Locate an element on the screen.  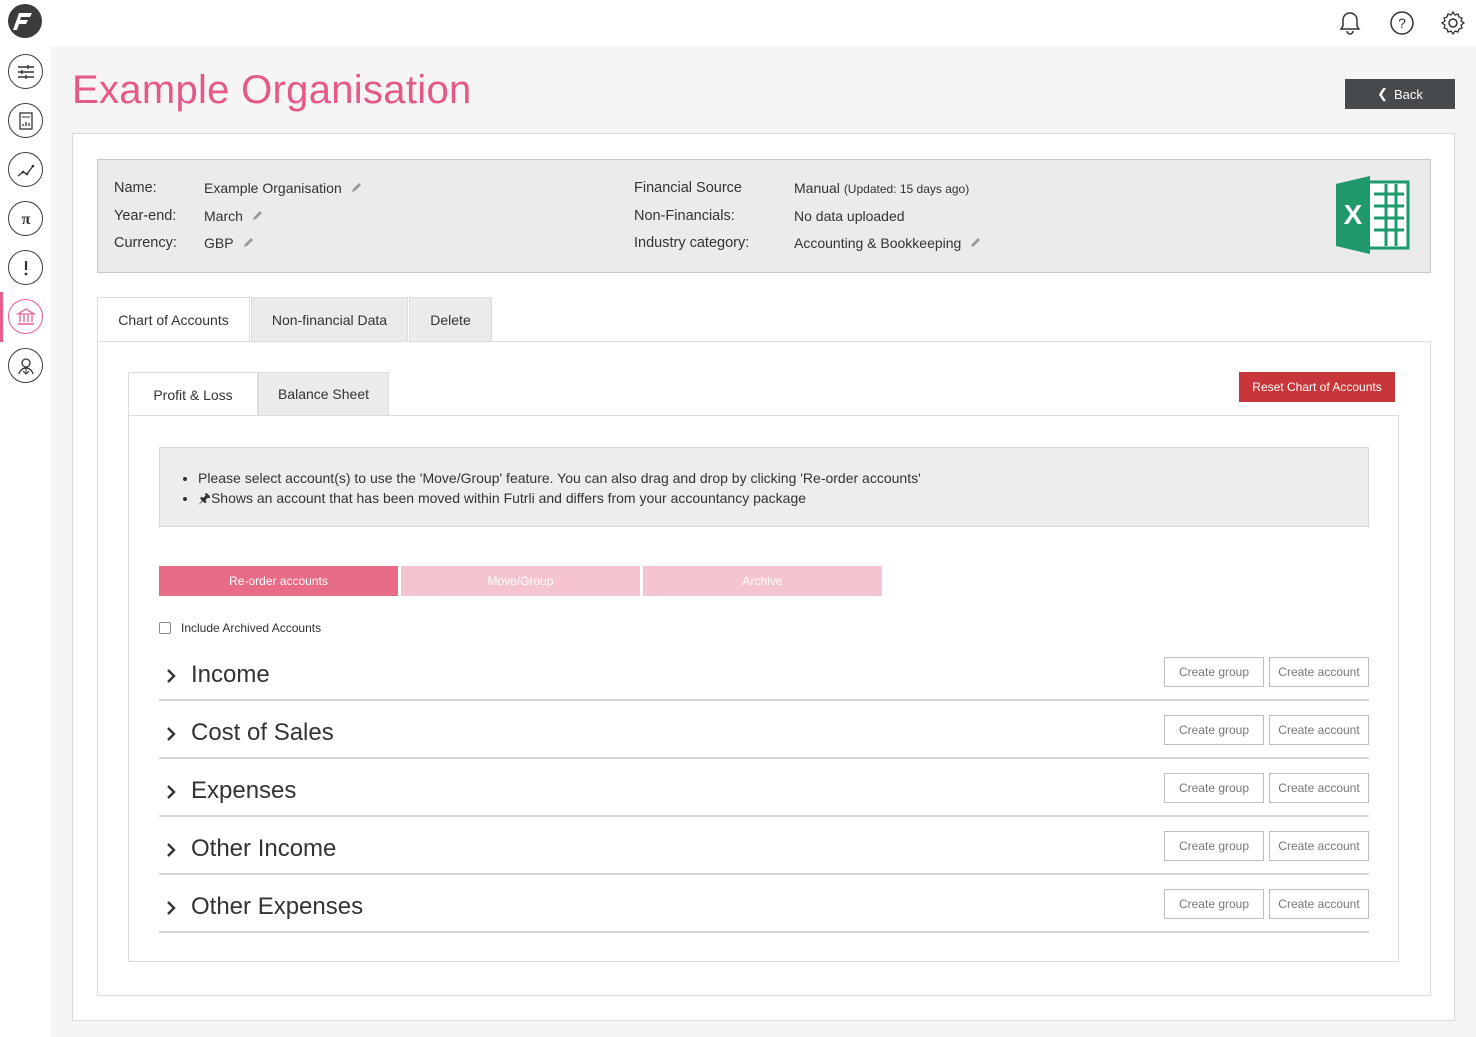
sidebar-active-indicator is located at coordinates (1, 317).